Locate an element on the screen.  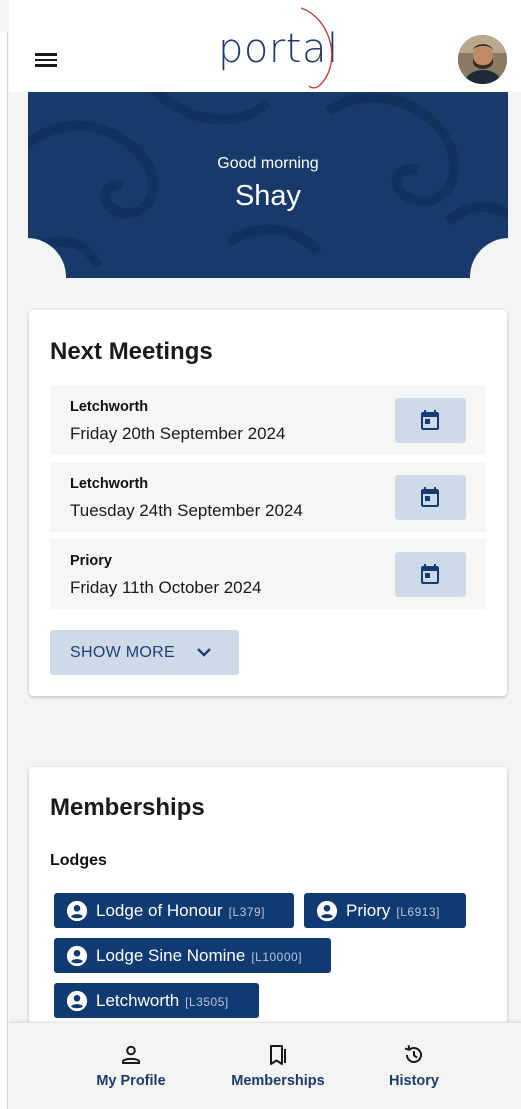
lodge-chip: Letchworth [L3505] is located at coordinates (156, 1000).